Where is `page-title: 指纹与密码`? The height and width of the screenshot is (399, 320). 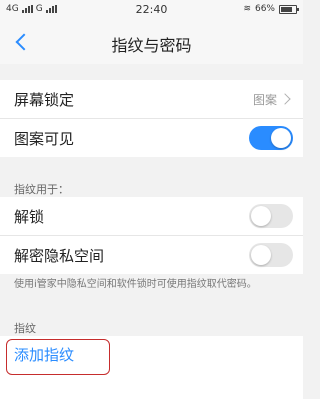 page-title: 指纹与密码 is located at coordinates (151, 45).